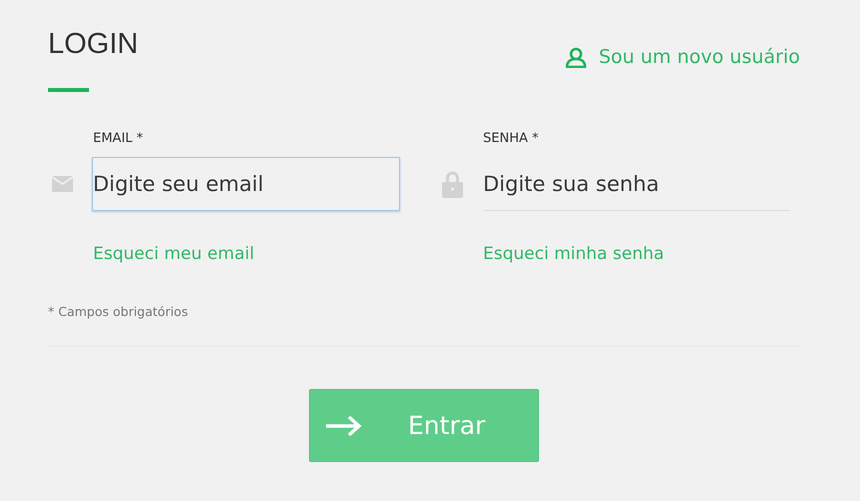  I want to click on forgot-link: Esqueci minha senha, so click(573, 254).